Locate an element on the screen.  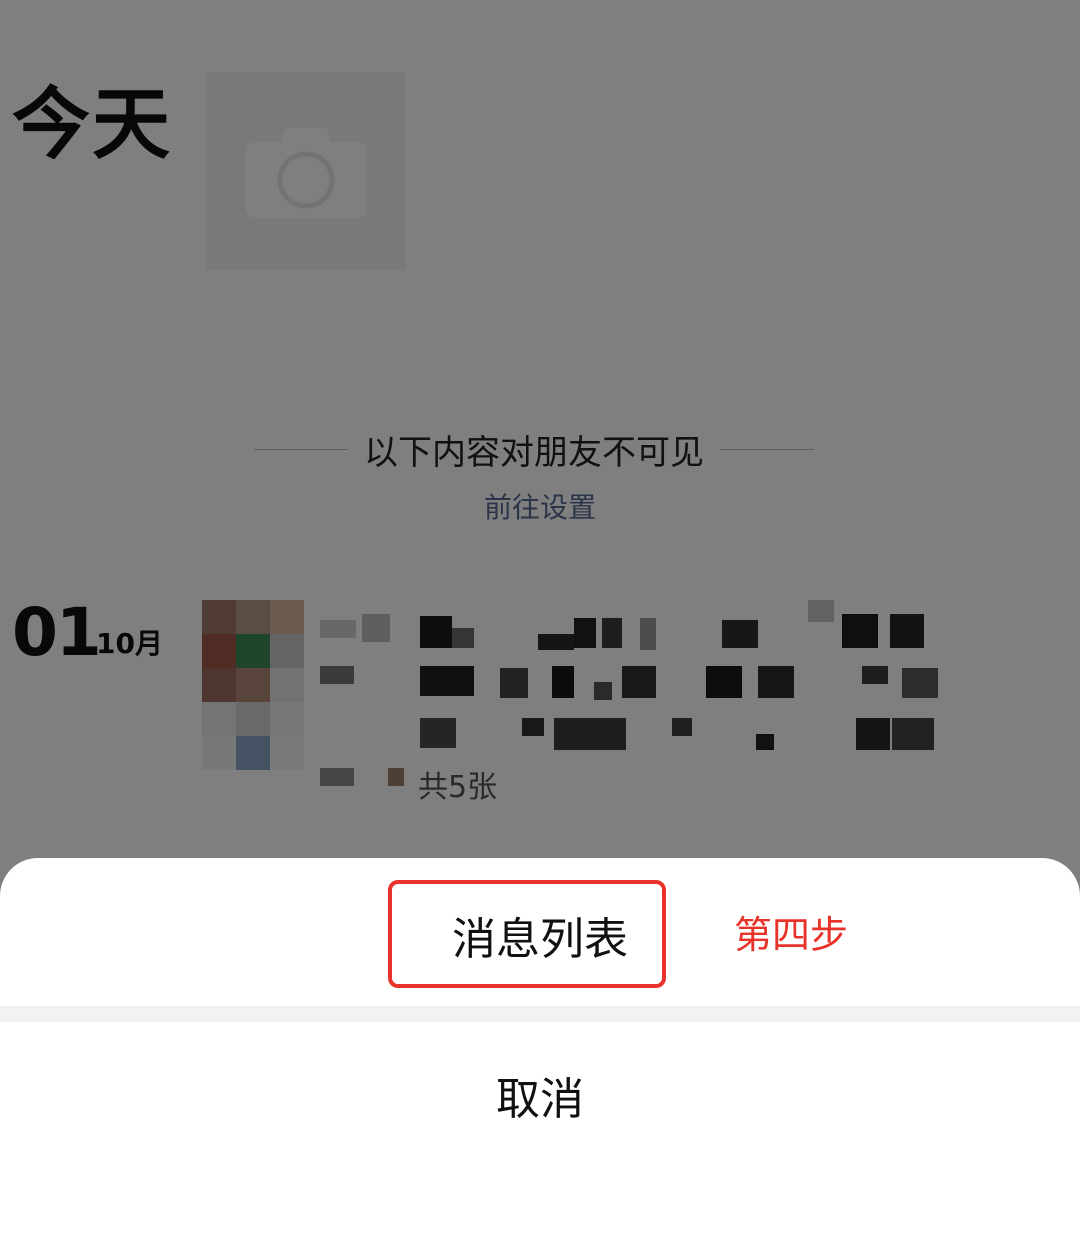
step-annotation: 第四步 is located at coordinates (791, 935).